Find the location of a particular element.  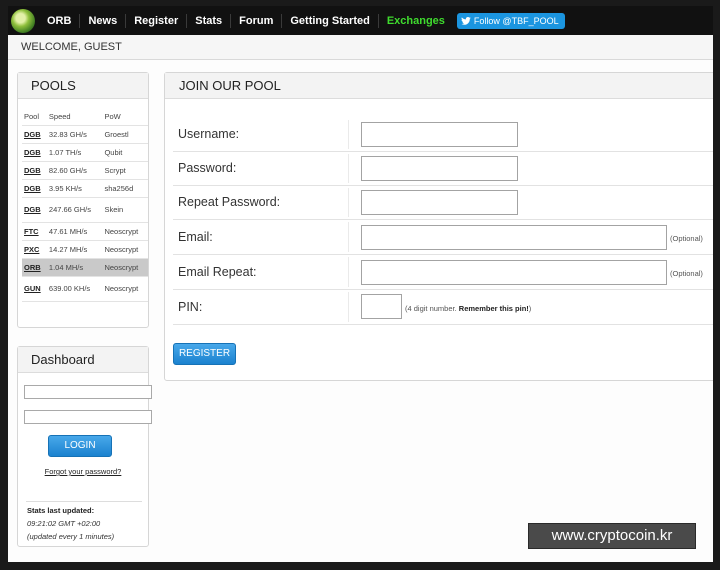

nav-news: News is located at coordinates (103, 20).